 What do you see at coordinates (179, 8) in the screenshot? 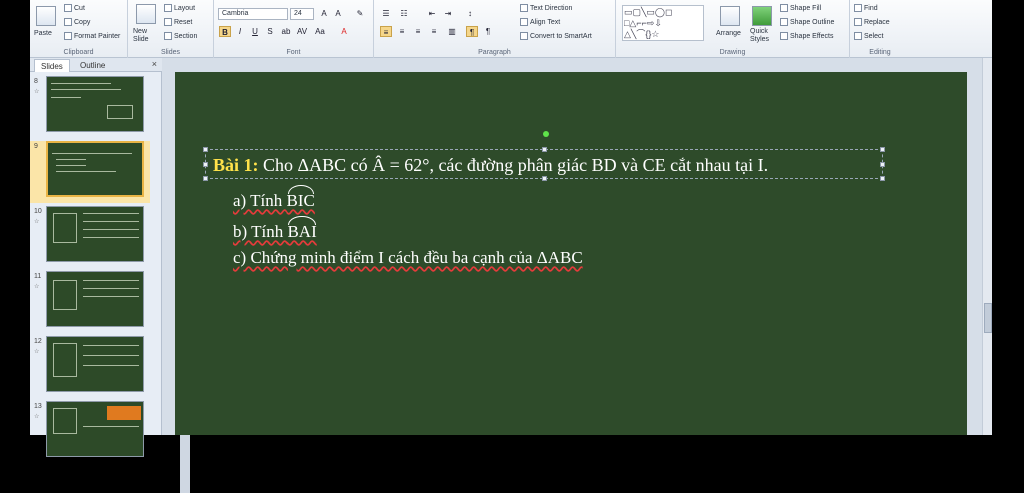
I see `layout-button: Layout` at bounding box center [179, 8].